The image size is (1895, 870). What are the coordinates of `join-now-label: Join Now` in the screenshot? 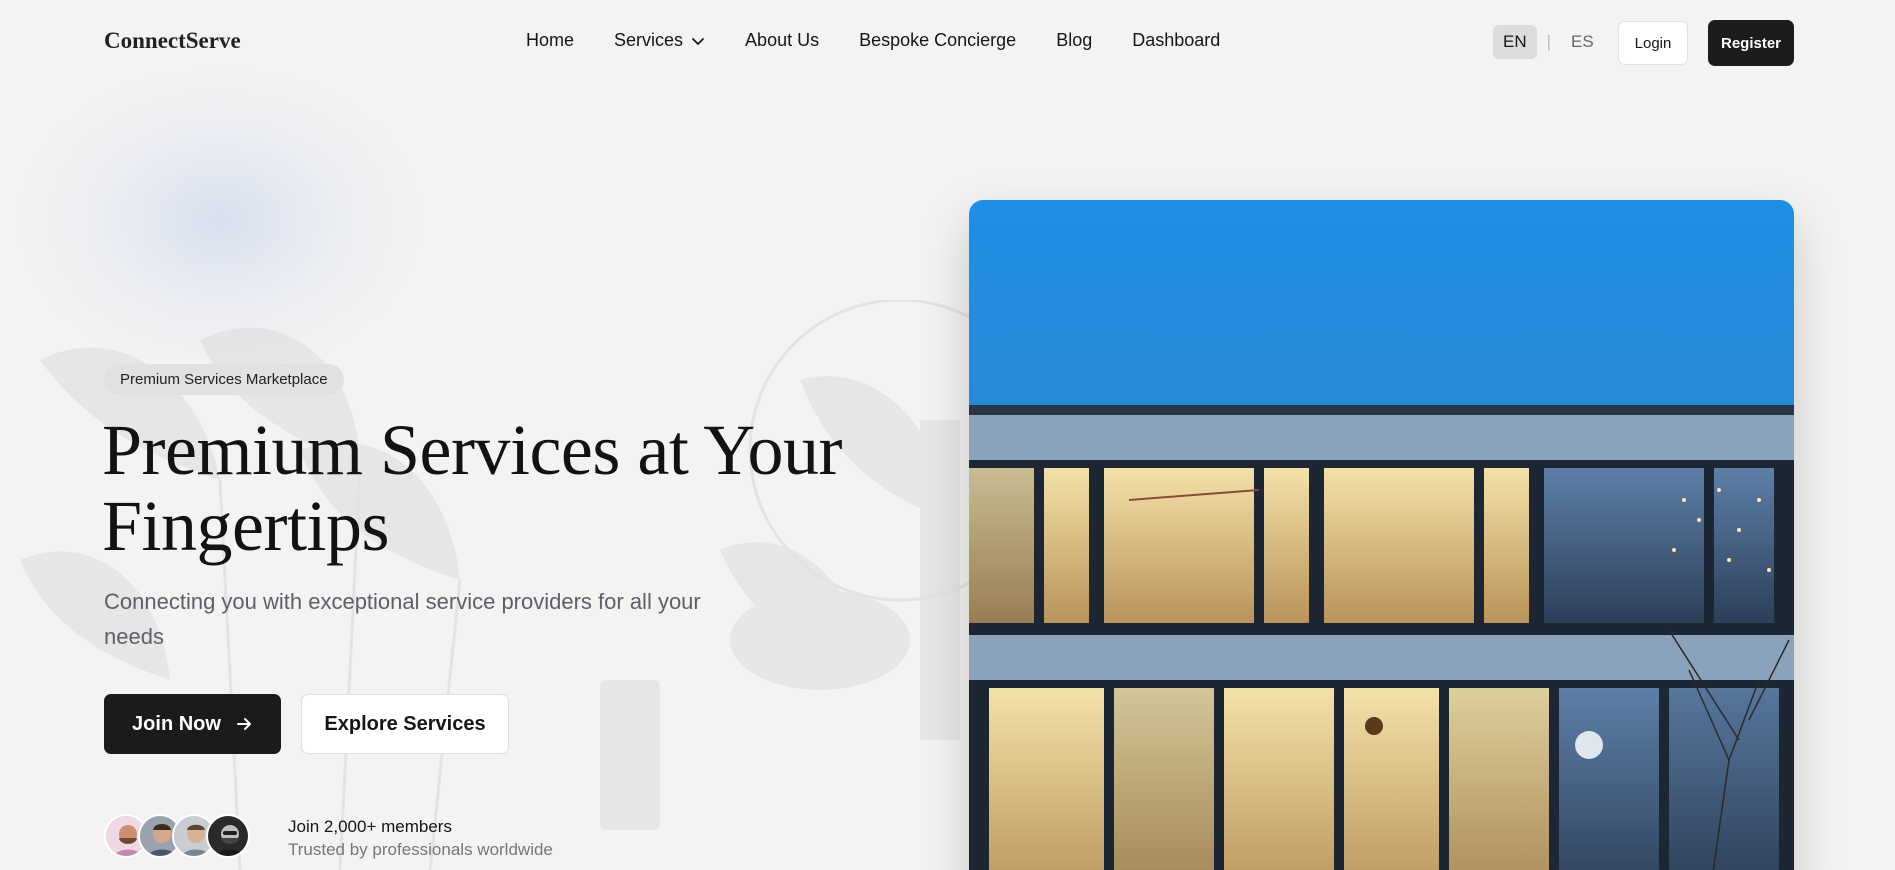 It's located at (176, 723).